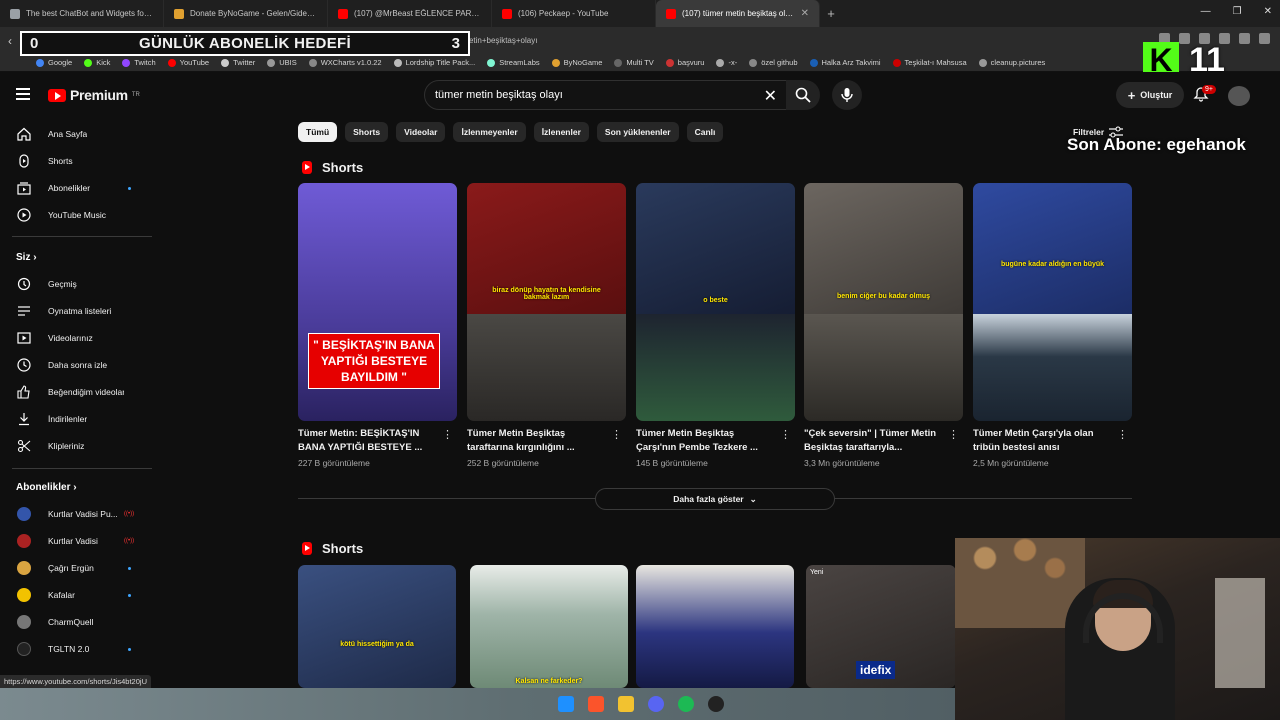 The width and height of the screenshot is (1280, 720). What do you see at coordinates (80, 161) in the screenshot?
I see `sidebar-item-shorts: Shorts` at bounding box center [80, 161].